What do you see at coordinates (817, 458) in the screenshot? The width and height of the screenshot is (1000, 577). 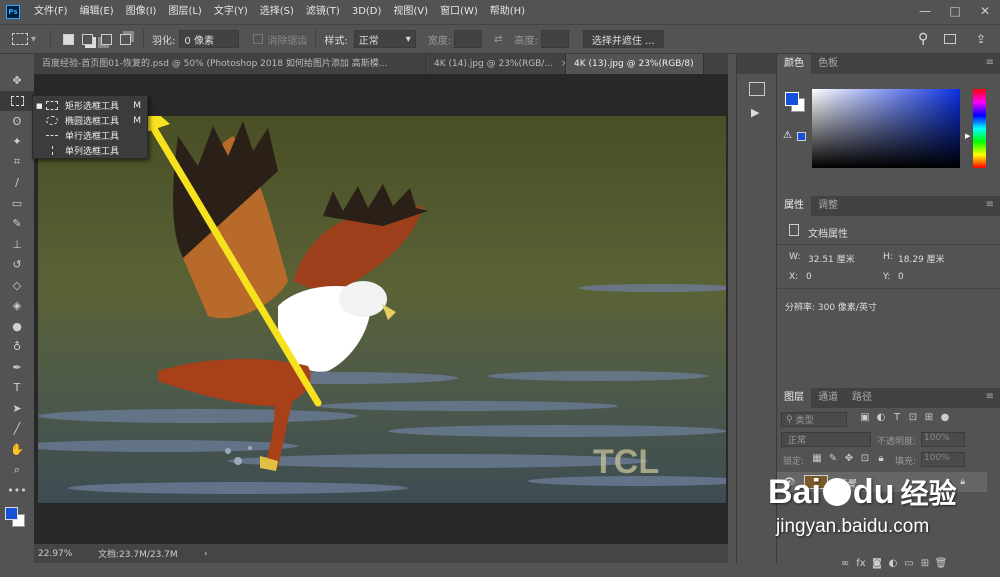 I see `lock-transparent-icon: ▦` at bounding box center [817, 458].